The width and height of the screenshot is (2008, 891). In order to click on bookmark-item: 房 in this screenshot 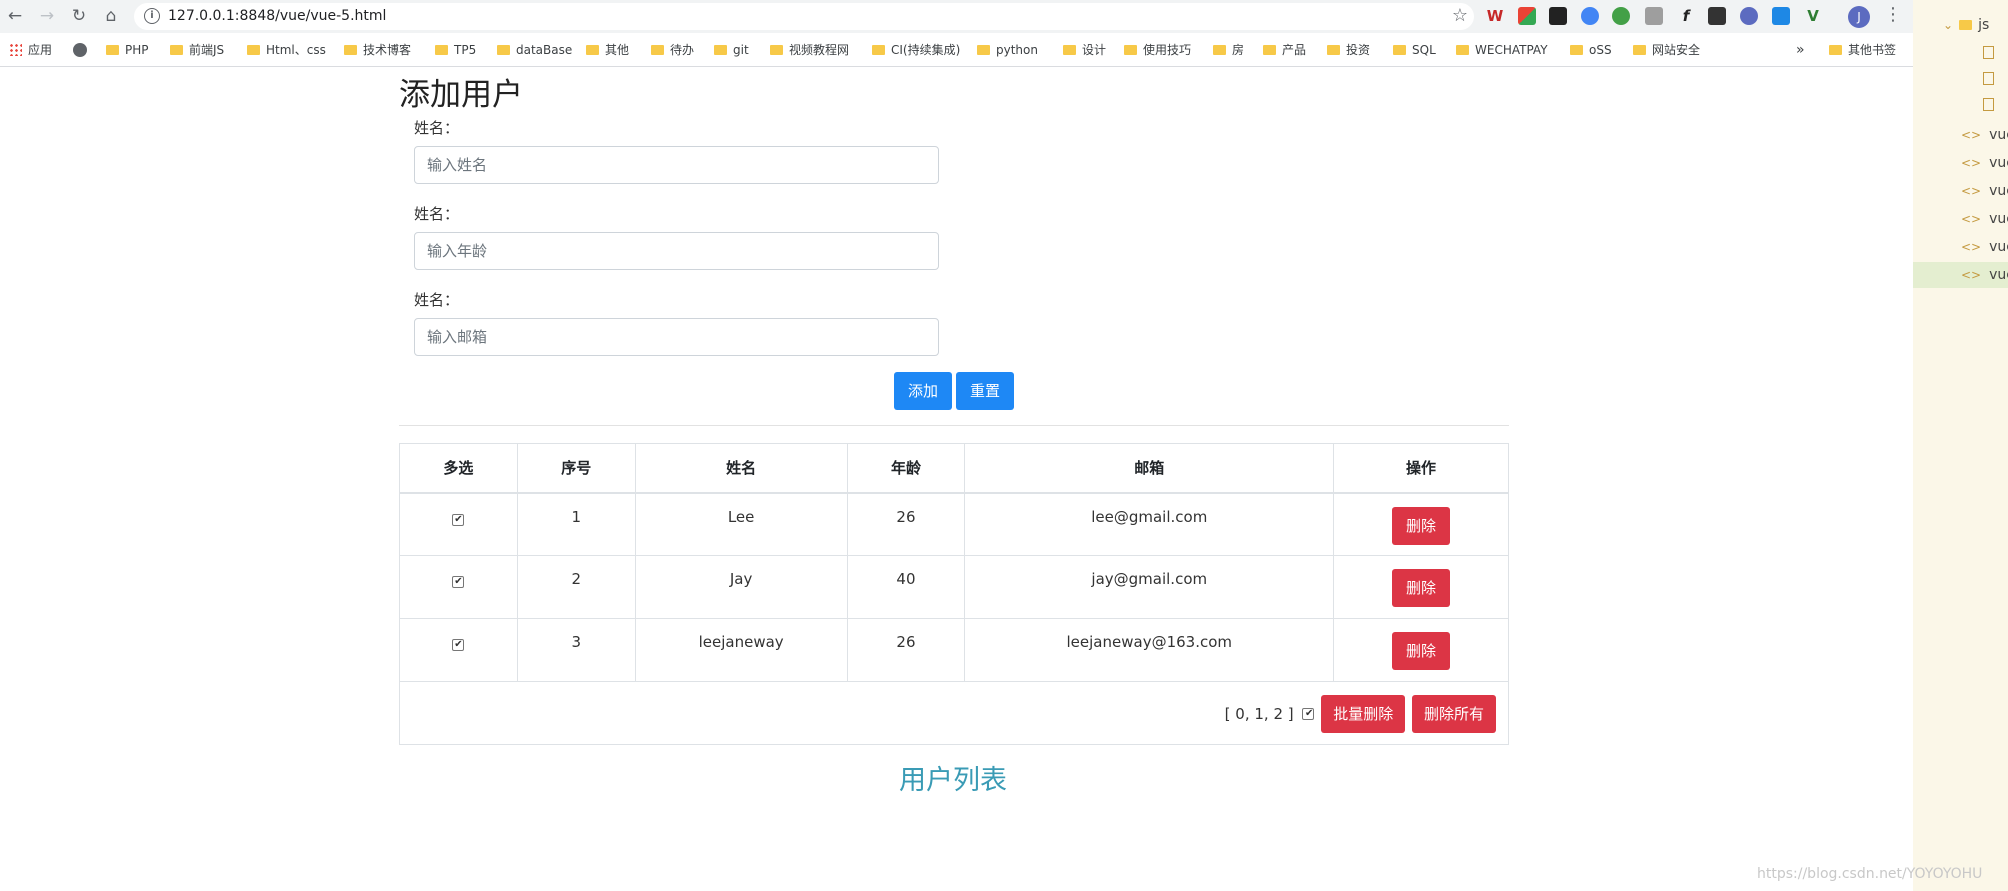, I will do `click(1228, 50)`.